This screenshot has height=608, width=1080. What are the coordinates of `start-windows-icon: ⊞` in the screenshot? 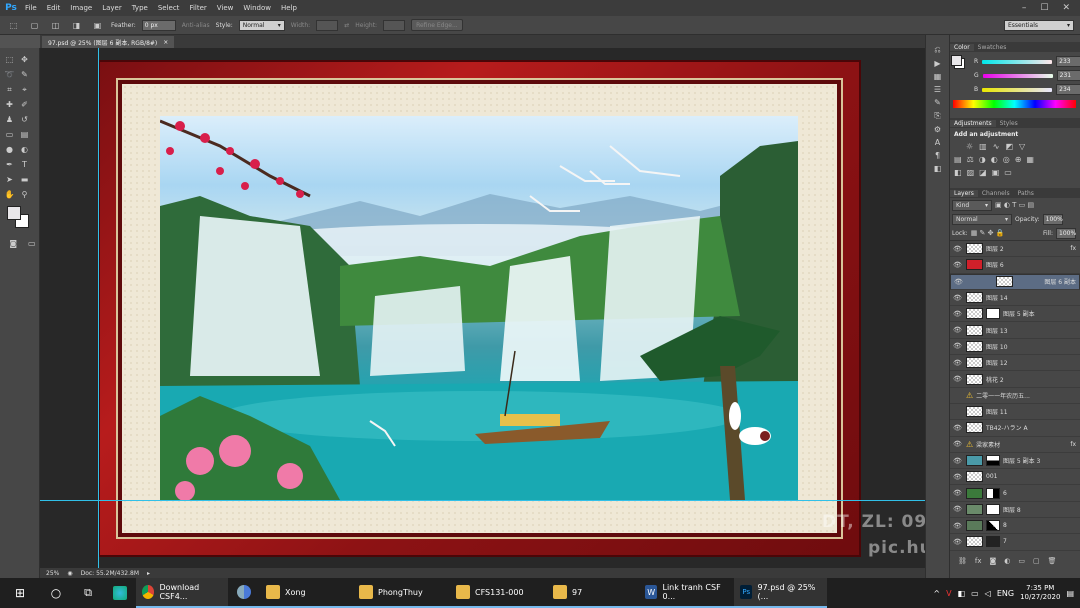 It's located at (20, 593).